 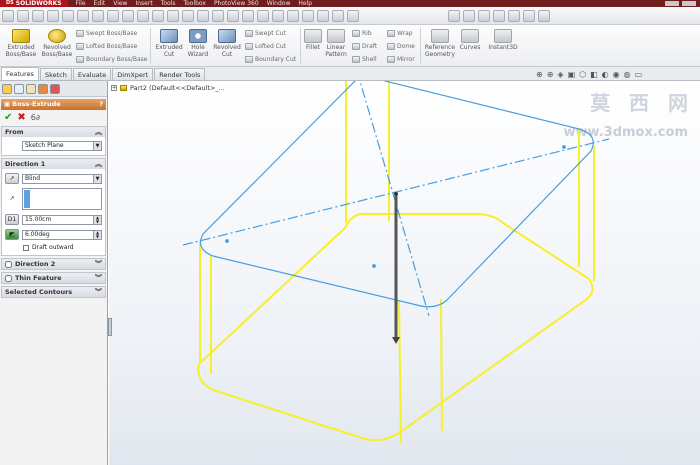 I want to click on open-icon, so click(x=23, y=16).